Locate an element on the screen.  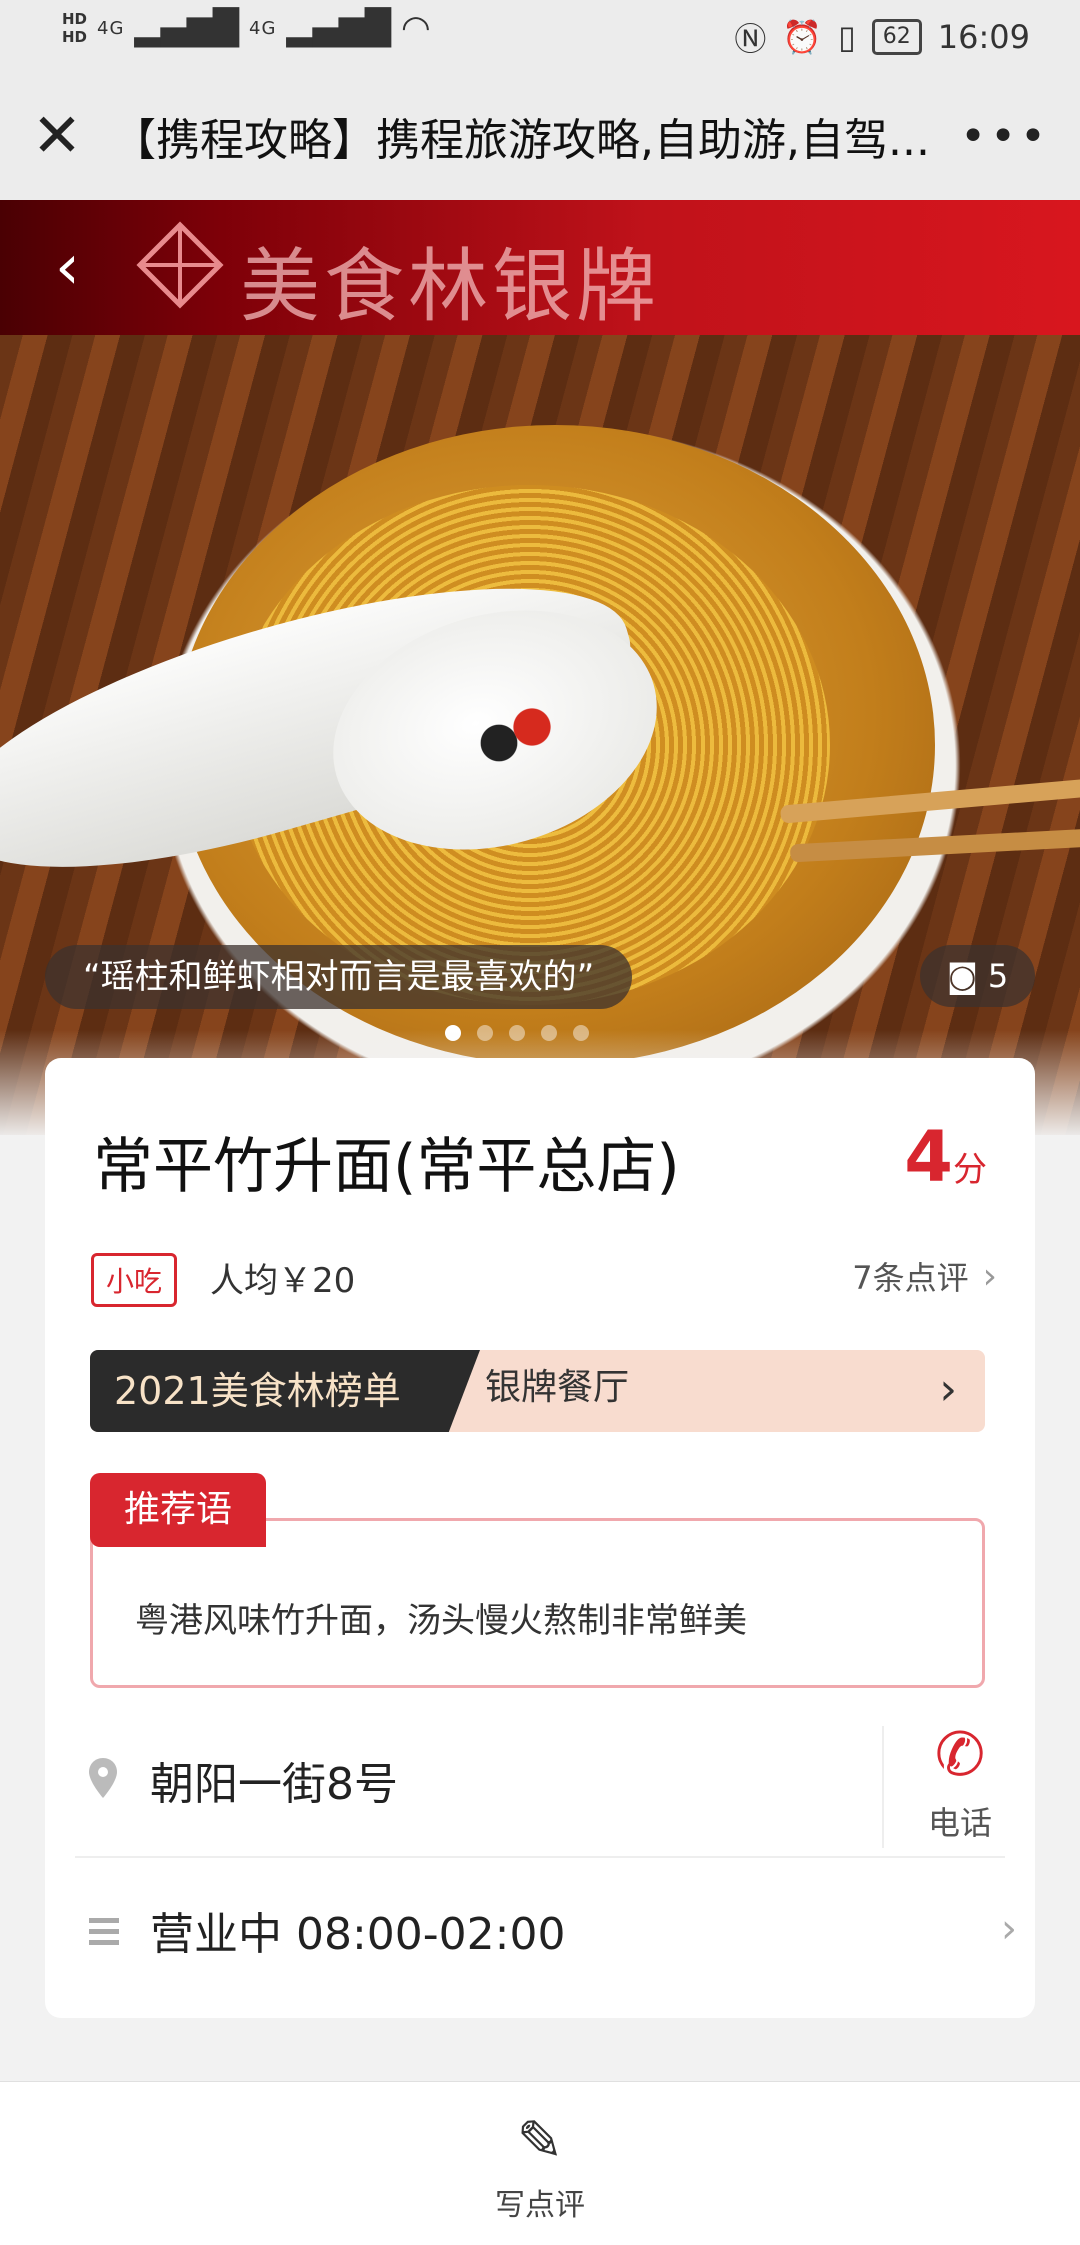
chevron-left-icon: ‹ is located at coordinates (67, 266).